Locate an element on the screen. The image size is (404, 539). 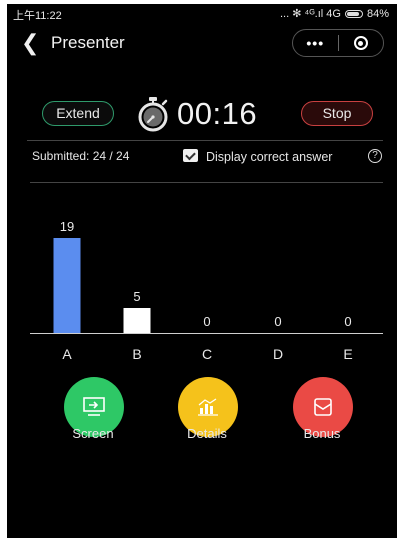
extend-button: Extend is located at coordinates (78, 113).